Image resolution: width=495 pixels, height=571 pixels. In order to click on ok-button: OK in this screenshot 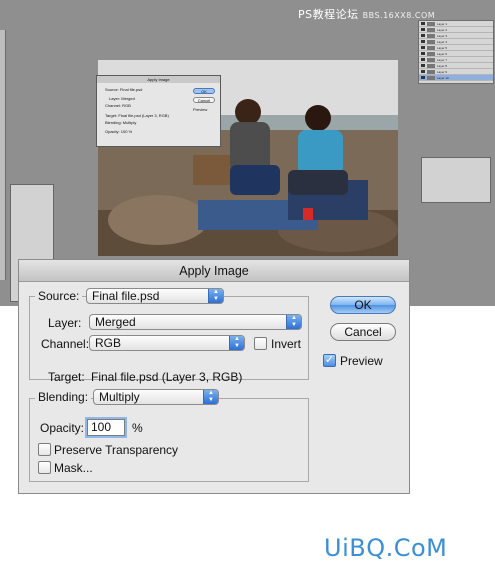, I will do `click(363, 305)`.